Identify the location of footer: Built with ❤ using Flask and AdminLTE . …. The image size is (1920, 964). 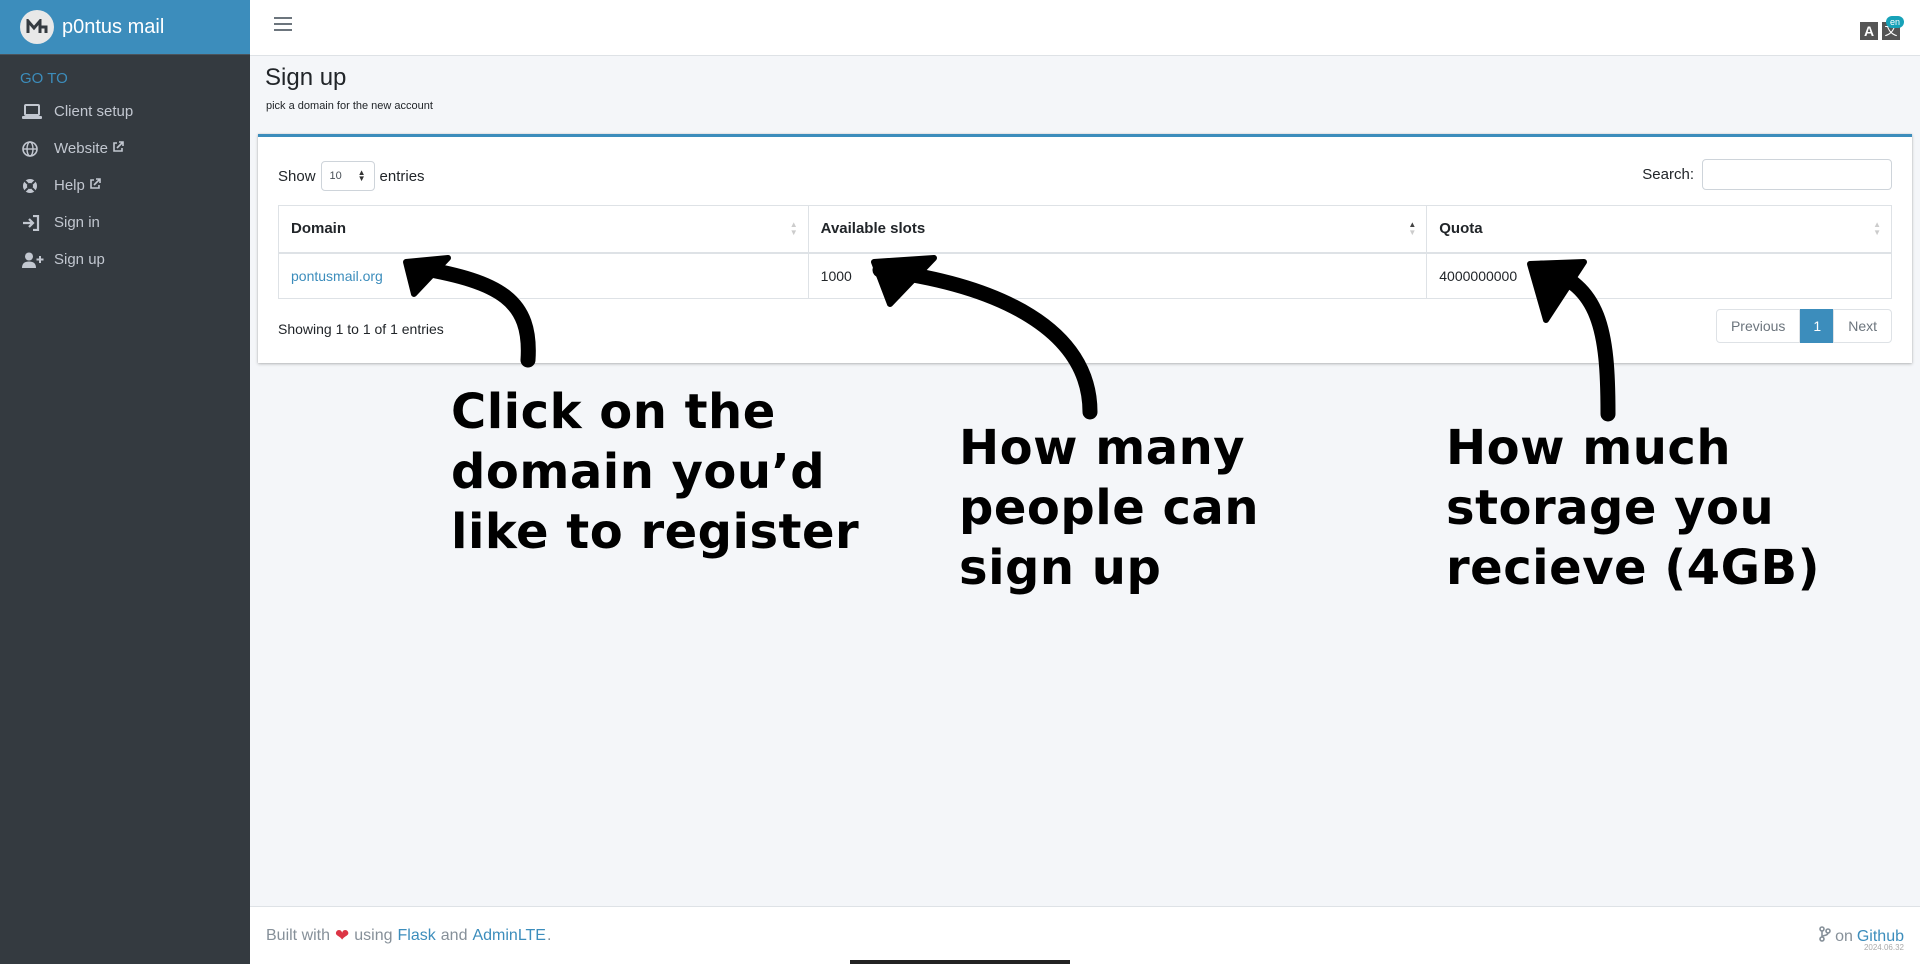
(1085, 935).